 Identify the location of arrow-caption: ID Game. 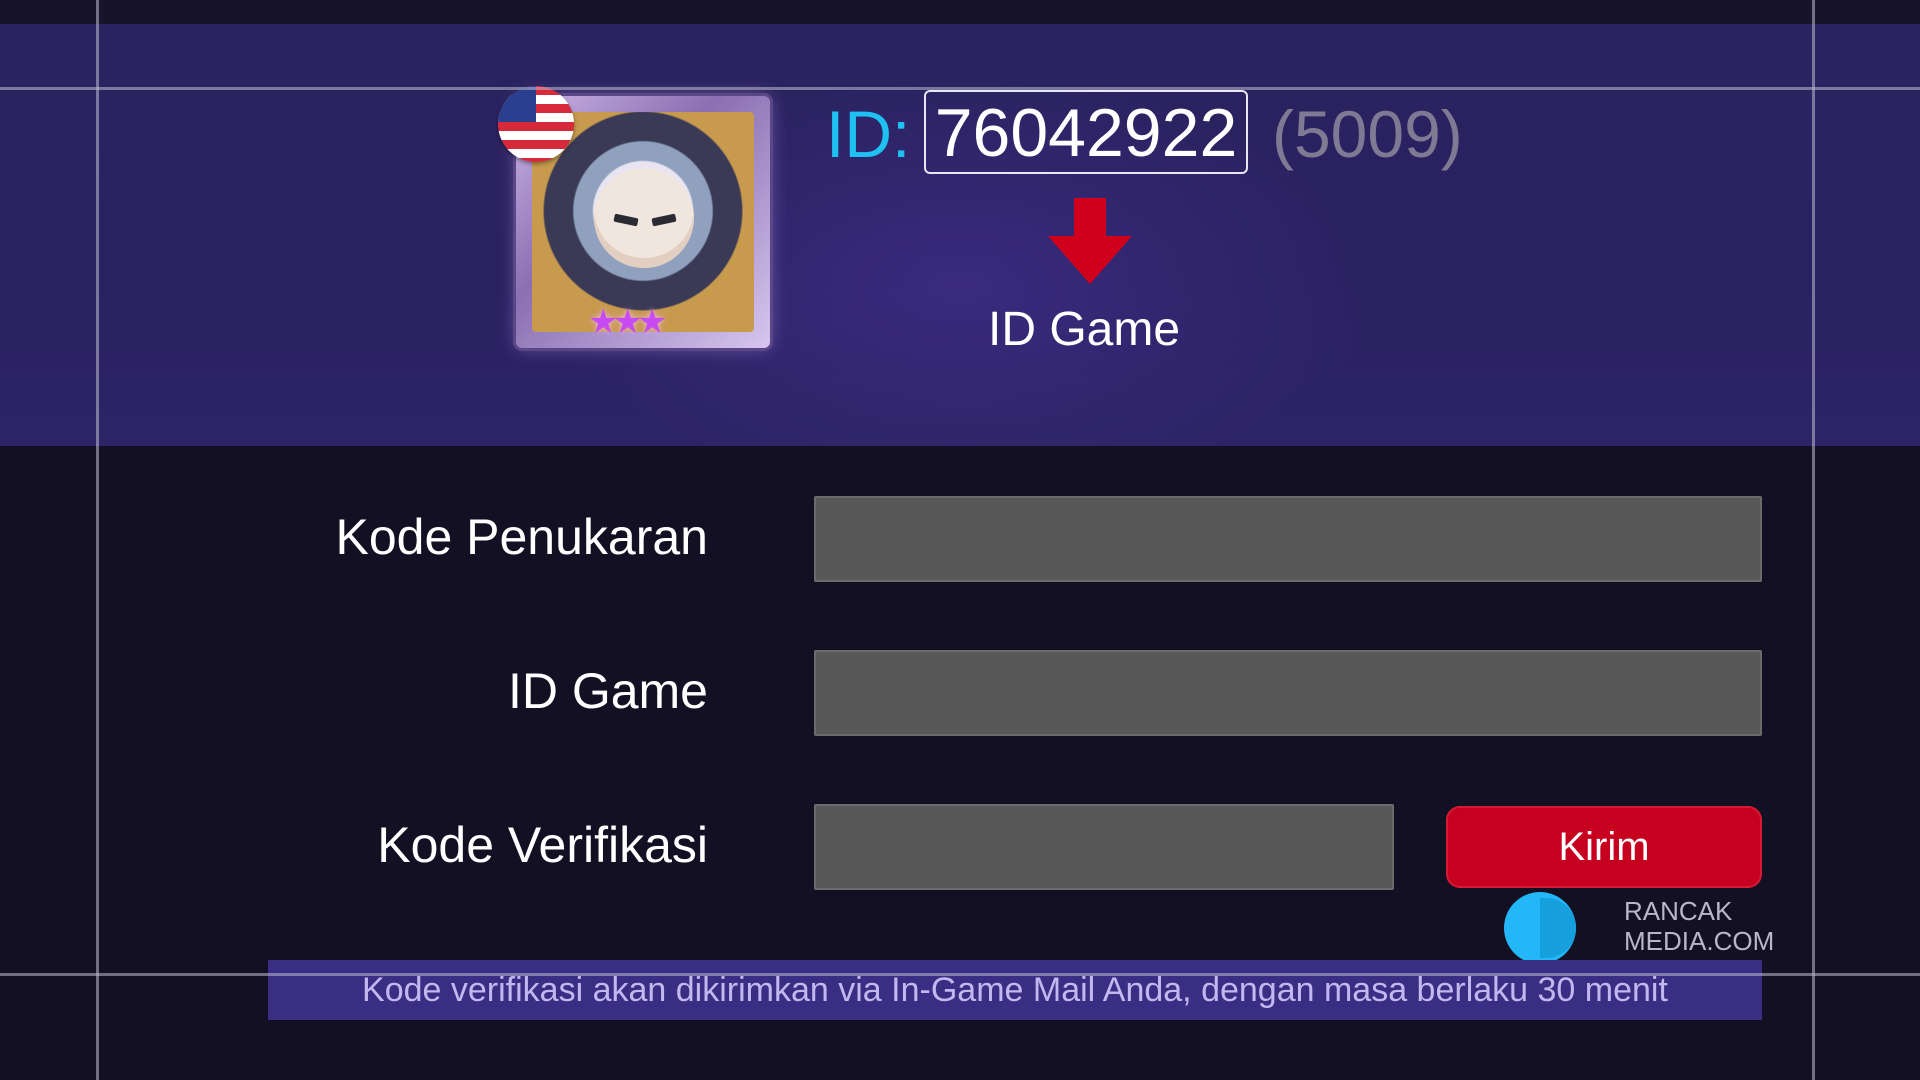
(1084, 329).